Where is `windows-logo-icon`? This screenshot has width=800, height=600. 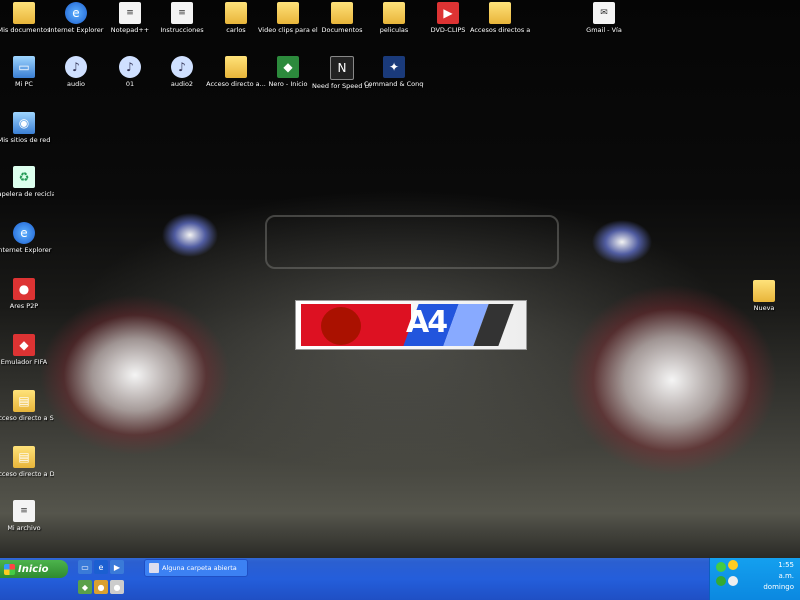 windows-logo-icon is located at coordinates (9, 569).